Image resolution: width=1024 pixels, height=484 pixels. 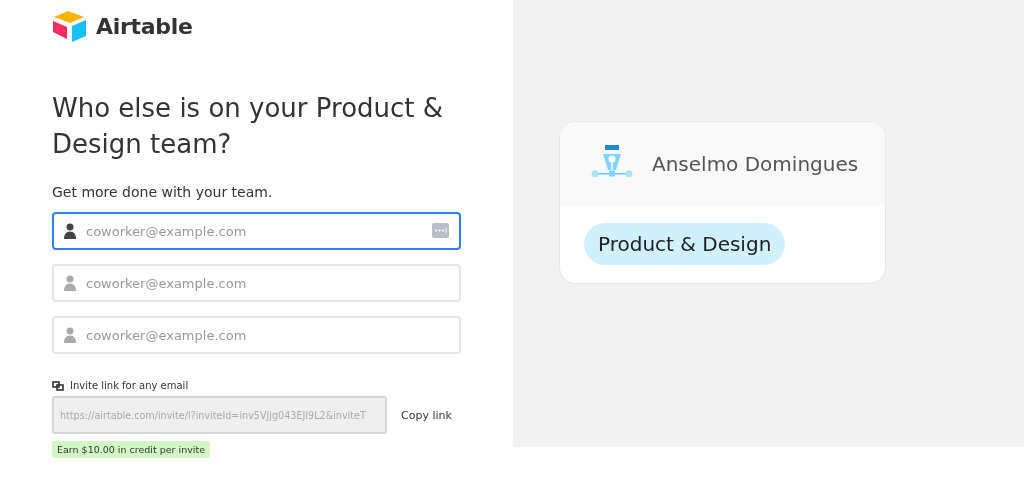 I want to click on email-field: coworker@example.com, so click(x=256, y=231).